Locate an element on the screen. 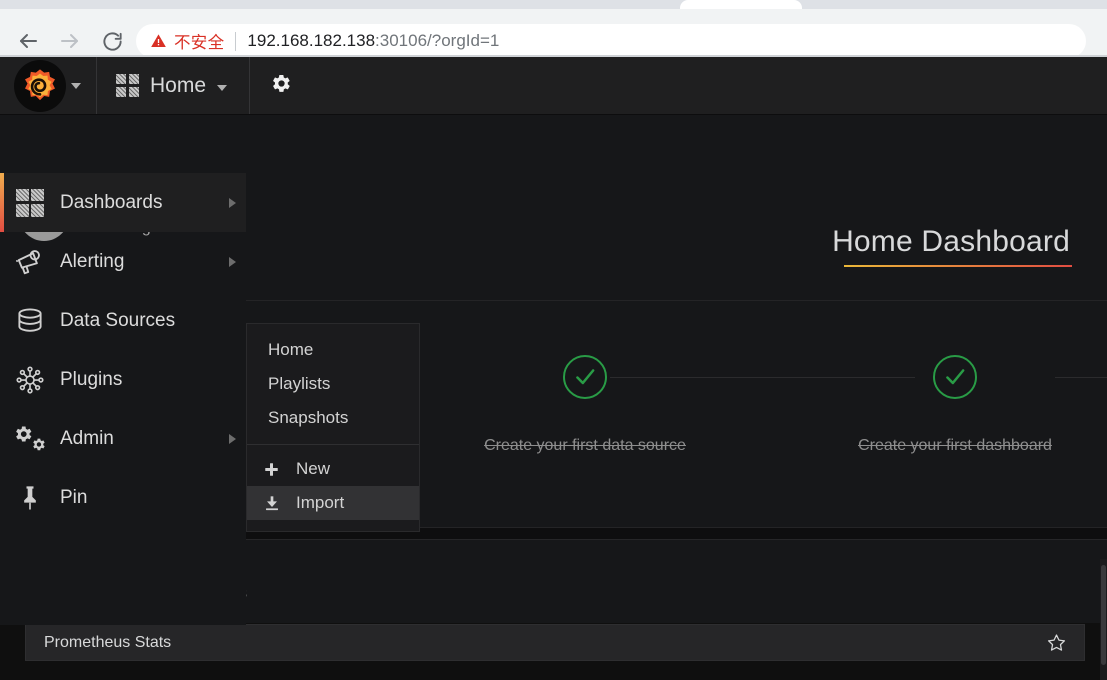 This screenshot has width=1107, height=680. pushpin-icon is located at coordinates (30, 498).